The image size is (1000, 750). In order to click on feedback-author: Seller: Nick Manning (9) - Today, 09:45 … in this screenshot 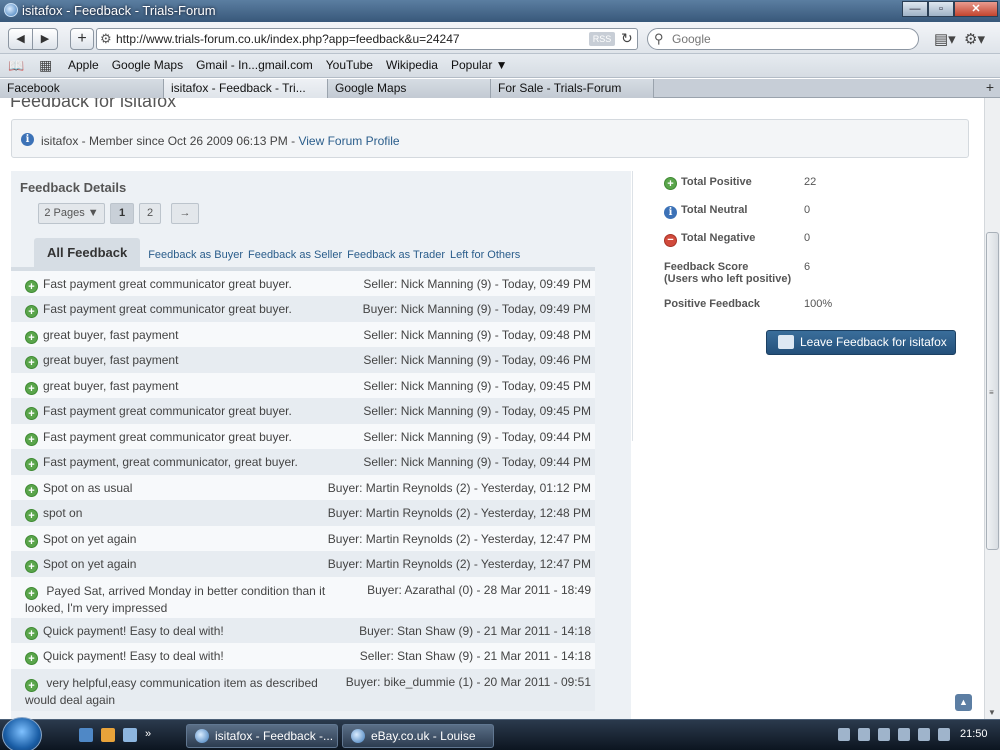, I will do `click(477, 411)`.